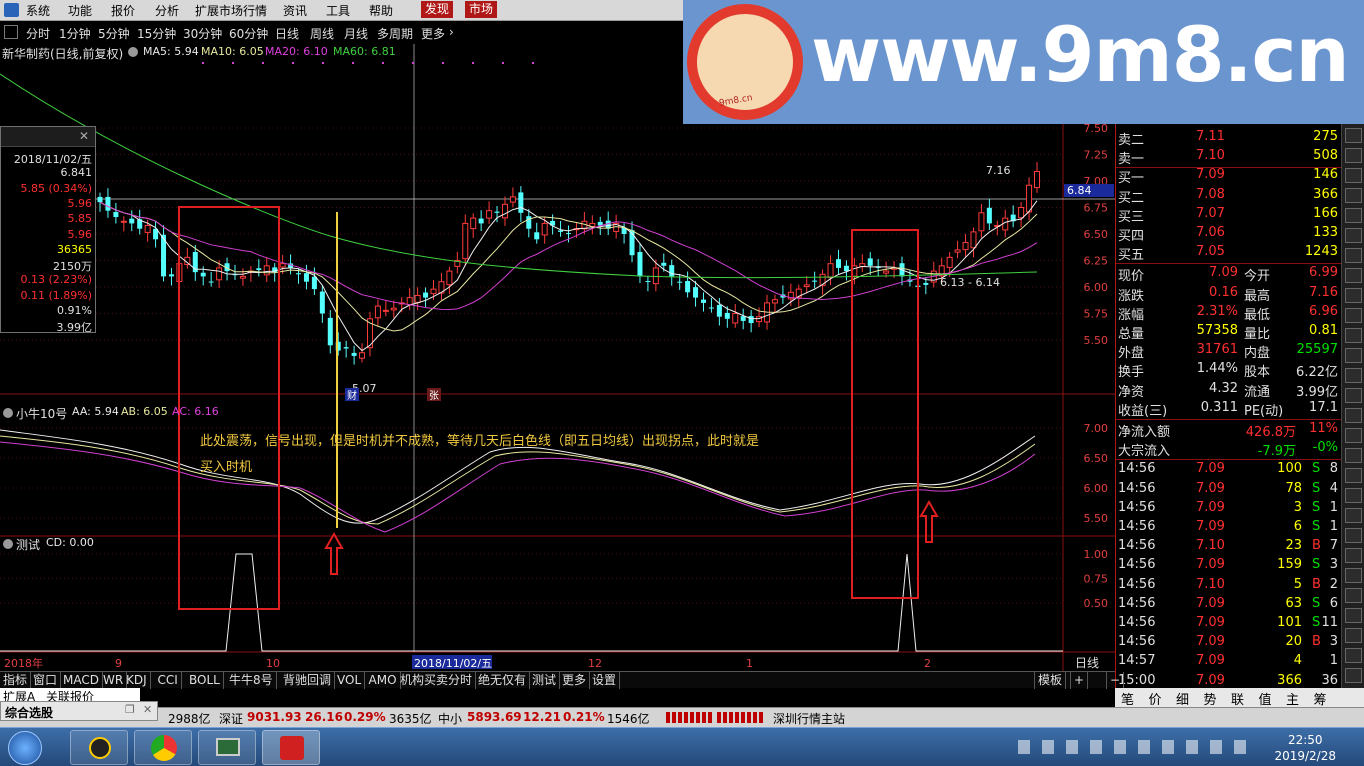  I want to click on indicator-tab-8: 背驰回调, so click(308, 680).